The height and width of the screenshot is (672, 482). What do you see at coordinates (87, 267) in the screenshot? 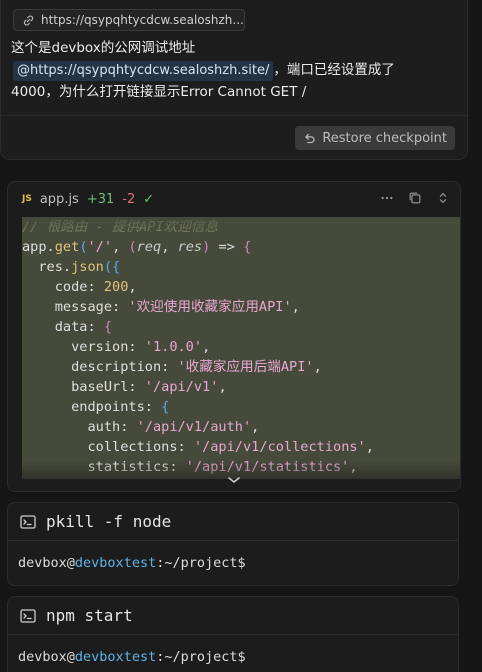
I see `code-token: json` at bounding box center [87, 267].